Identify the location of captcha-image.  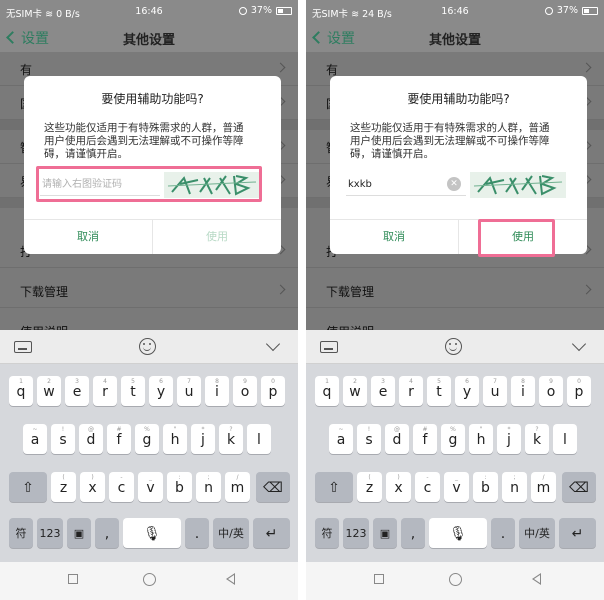
(518, 185).